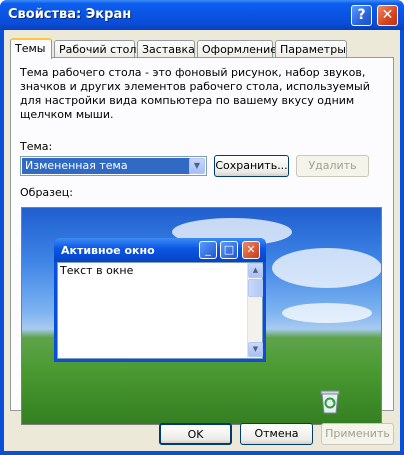  What do you see at coordinates (160, 250) in the screenshot?
I see `preview-title-bar: Активное окно _ □ ✕` at bounding box center [160, 250].